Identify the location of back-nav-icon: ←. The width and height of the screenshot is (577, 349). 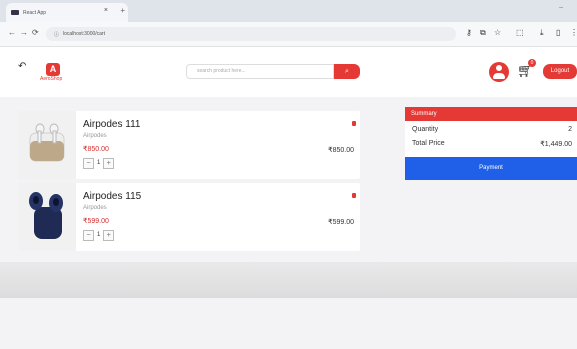
(12, 32).